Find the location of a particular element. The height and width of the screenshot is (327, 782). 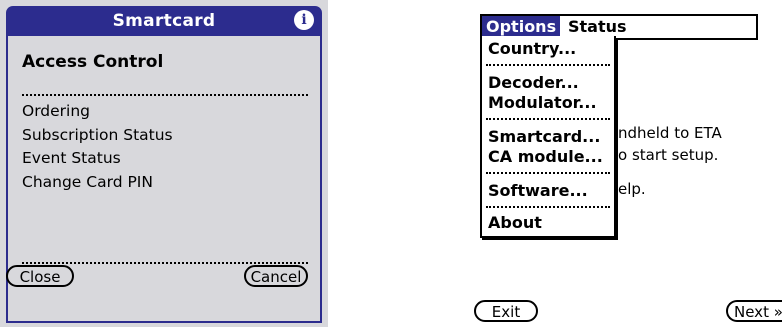

dialog-titlebar: Smartcard i is located at coordinates (164, 21).